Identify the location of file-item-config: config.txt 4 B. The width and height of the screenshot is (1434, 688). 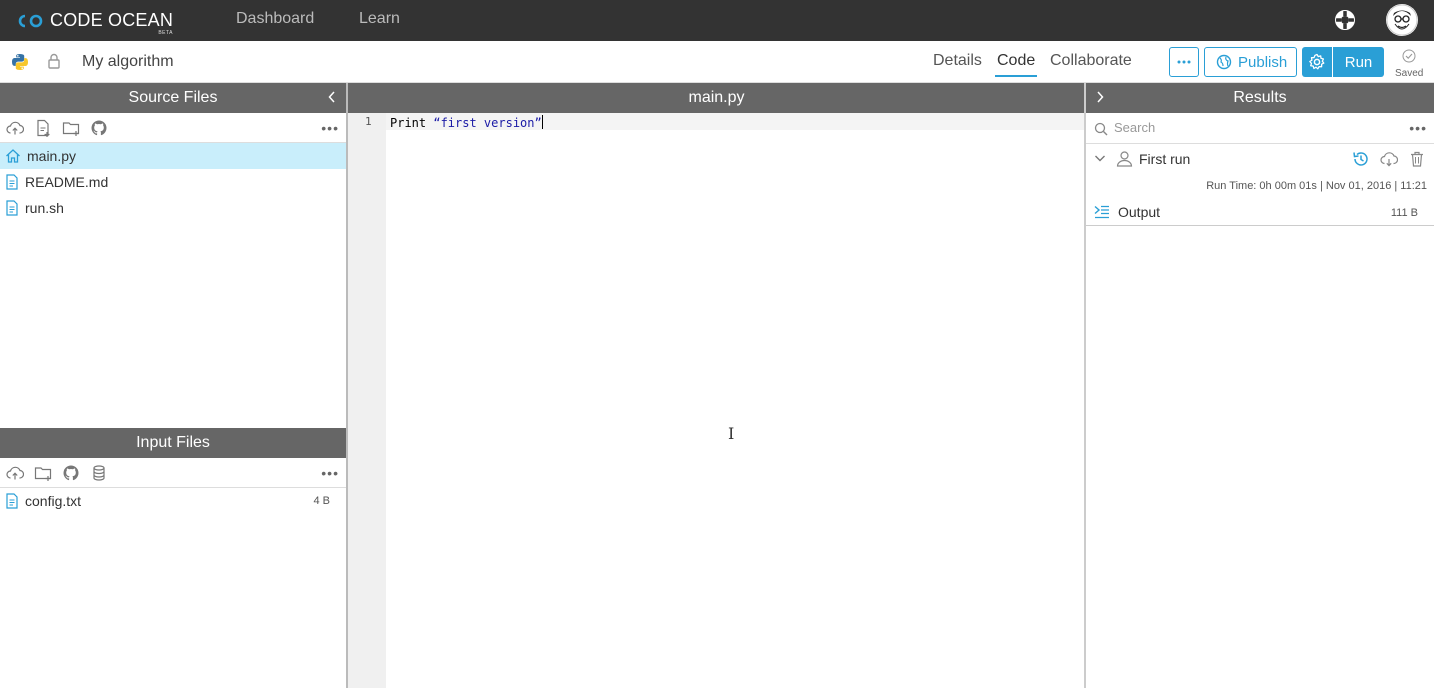
(173, 501).